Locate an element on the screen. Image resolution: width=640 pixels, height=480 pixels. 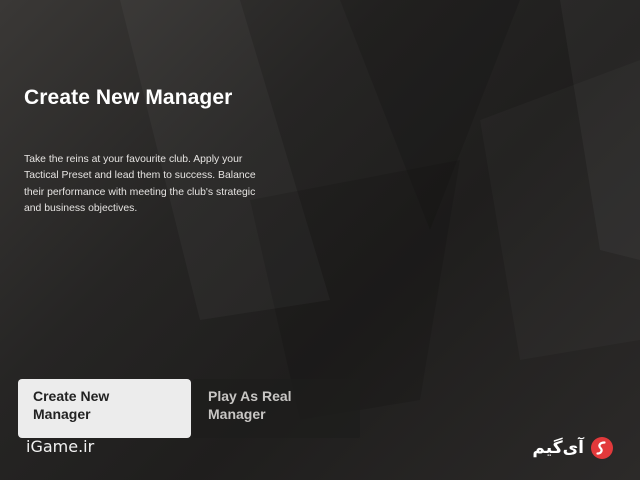
manager-options: Create New Manager Play As Real Manager is located at coordinates (189, 408).